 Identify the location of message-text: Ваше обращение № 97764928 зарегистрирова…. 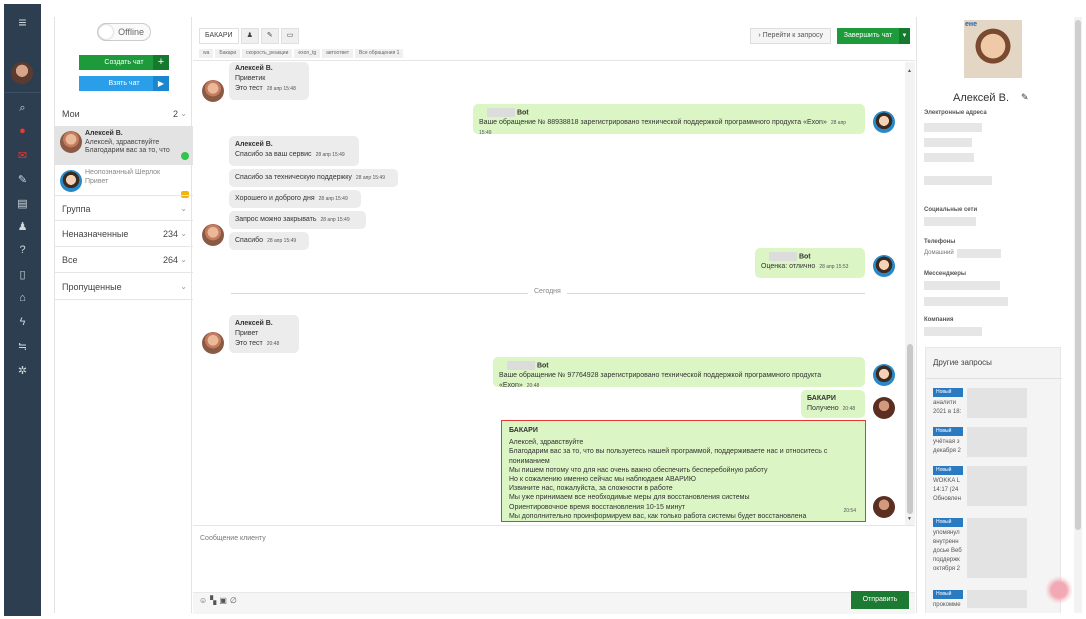
(660, 381).